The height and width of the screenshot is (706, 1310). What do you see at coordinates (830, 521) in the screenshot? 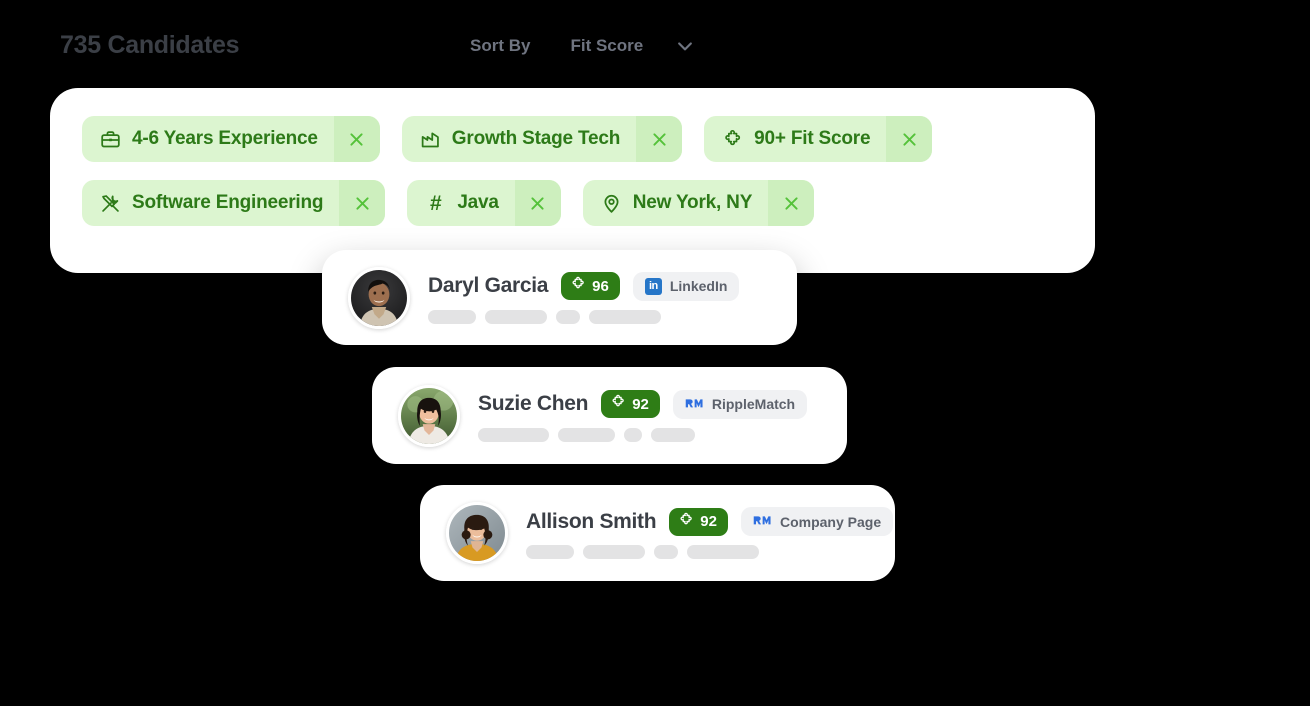
I see `source-label: Company Page` at bounding box center [830, 521].